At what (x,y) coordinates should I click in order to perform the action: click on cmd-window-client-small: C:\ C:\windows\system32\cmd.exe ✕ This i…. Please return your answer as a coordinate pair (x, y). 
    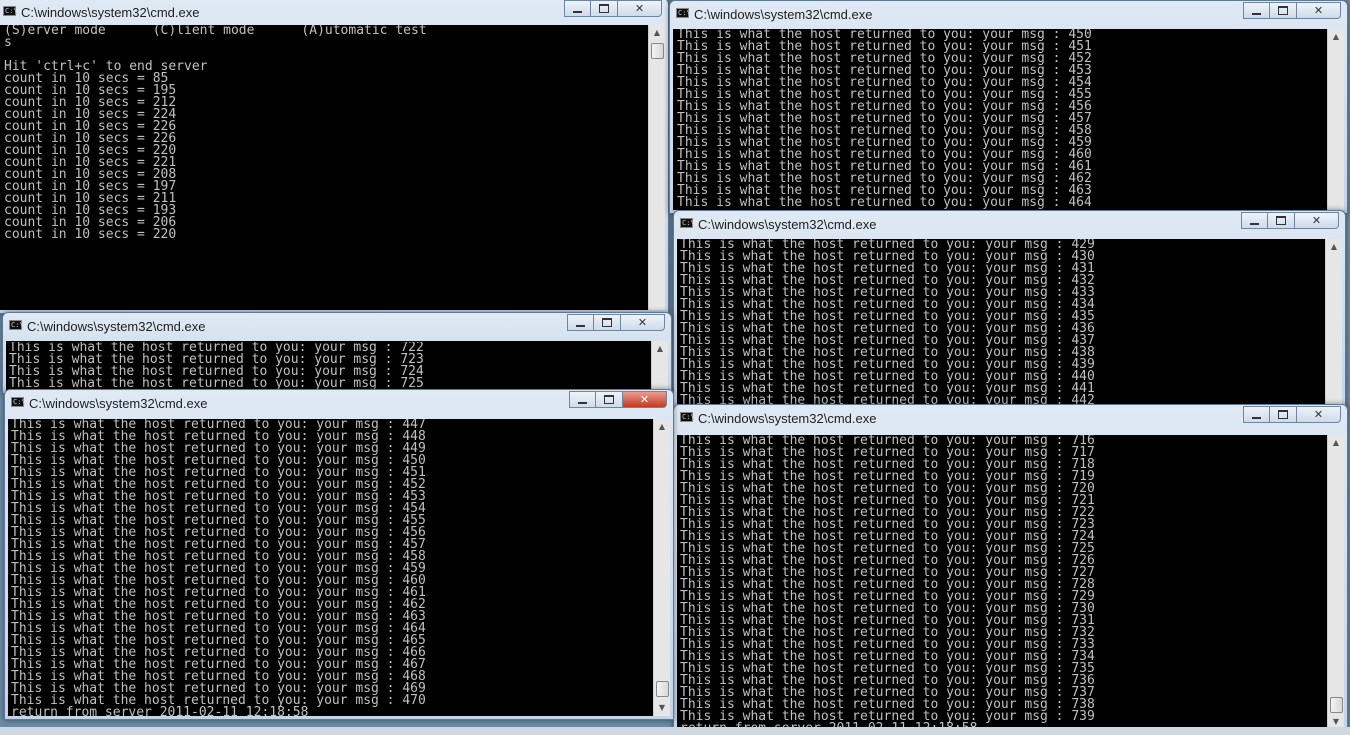
    Looking at the image, I should click on (337, 353).